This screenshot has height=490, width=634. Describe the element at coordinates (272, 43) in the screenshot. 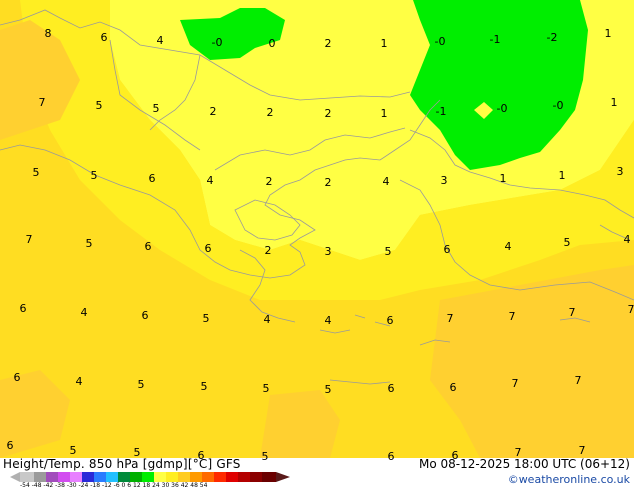

I see `temperature-label: 0` at that location.